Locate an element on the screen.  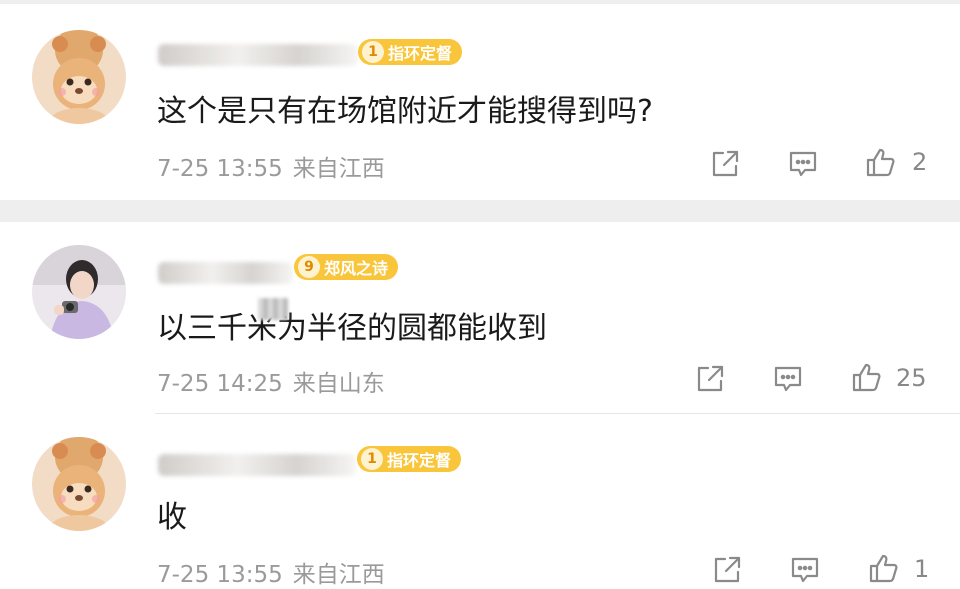
comment-text: 收 is located at coordinates (172, 517).